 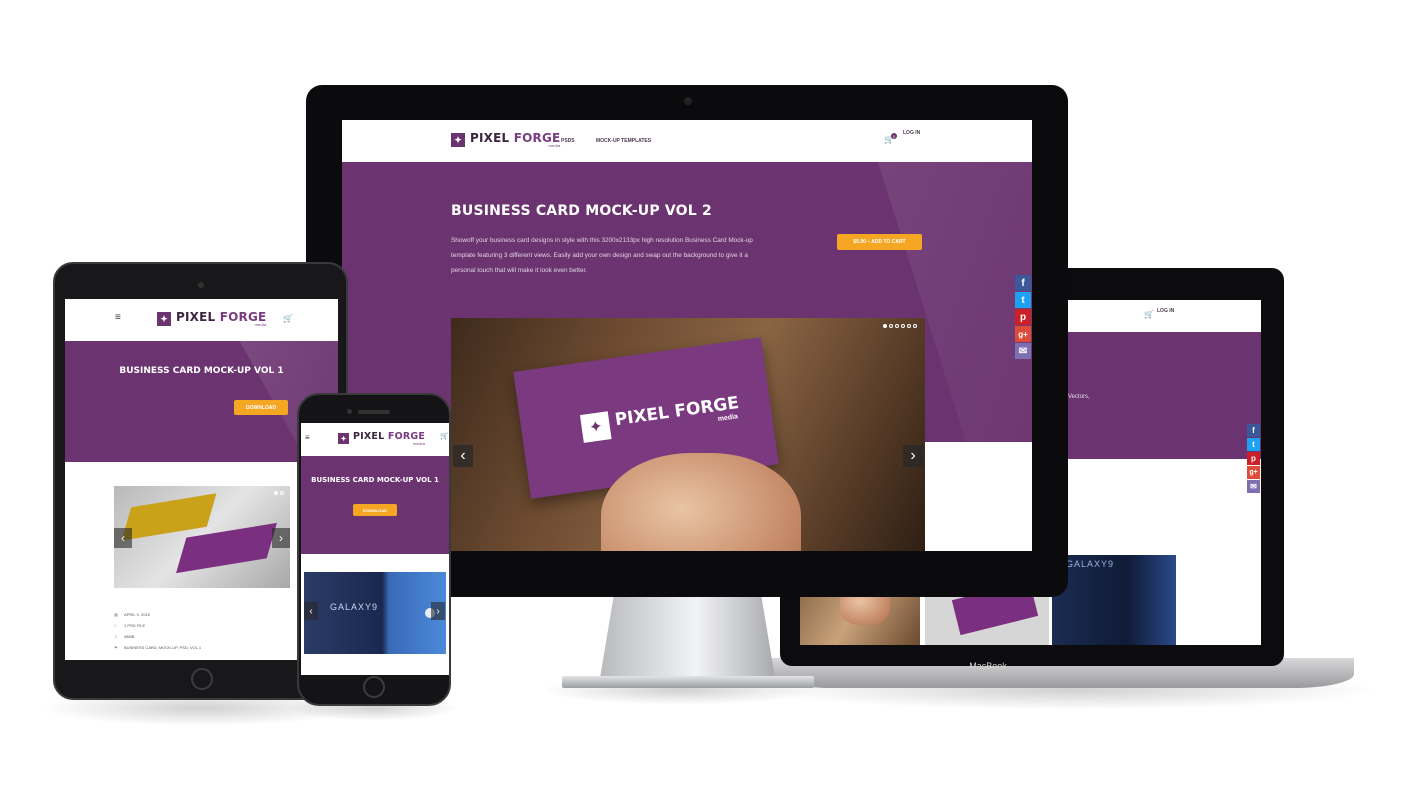 I want to click on phone-hero-title: BUSINESS CARD MOCK-UP VOL 1, so click(x=375, y=480).